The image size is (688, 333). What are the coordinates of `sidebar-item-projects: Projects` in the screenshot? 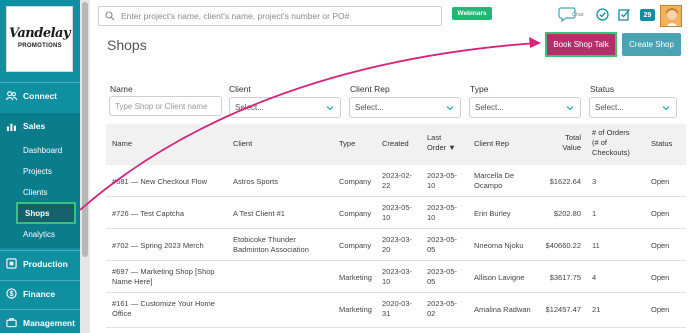 It's located at (46, 171).